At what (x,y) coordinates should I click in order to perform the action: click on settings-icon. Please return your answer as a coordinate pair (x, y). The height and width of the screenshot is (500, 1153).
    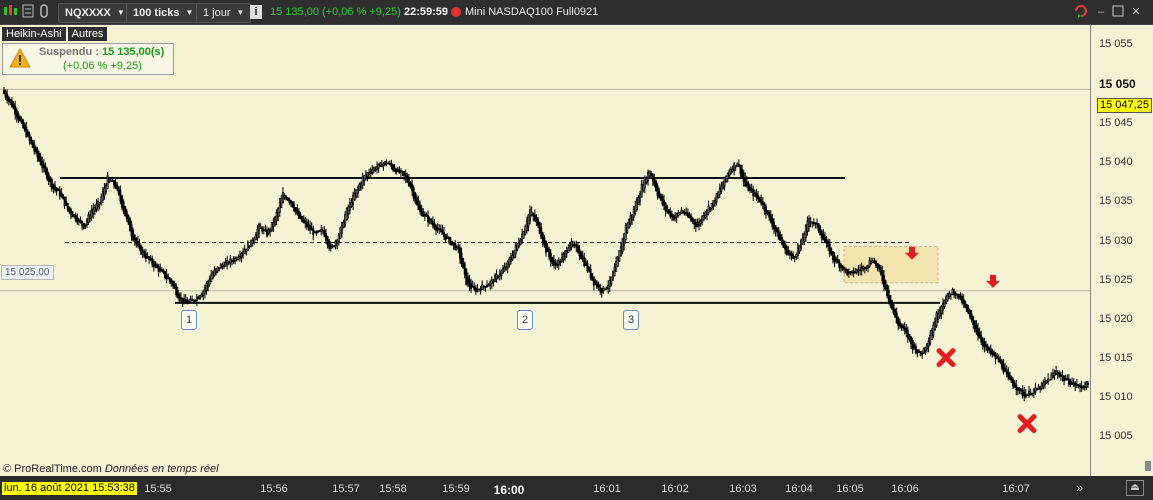
    Looking at the image, I should click on (28, 12).